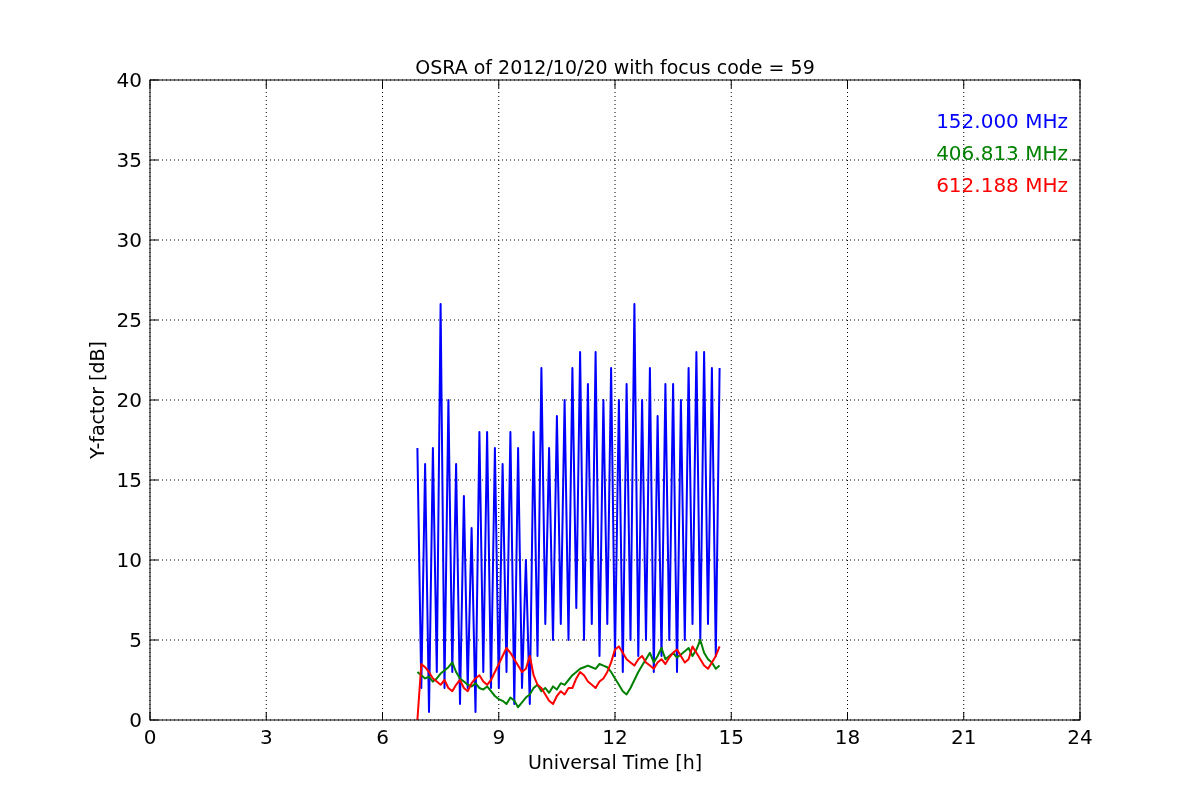 Image resolution: width=1200 pixels, height=800 pixels. I want to click on tick-label: 6, so click(382, 737).